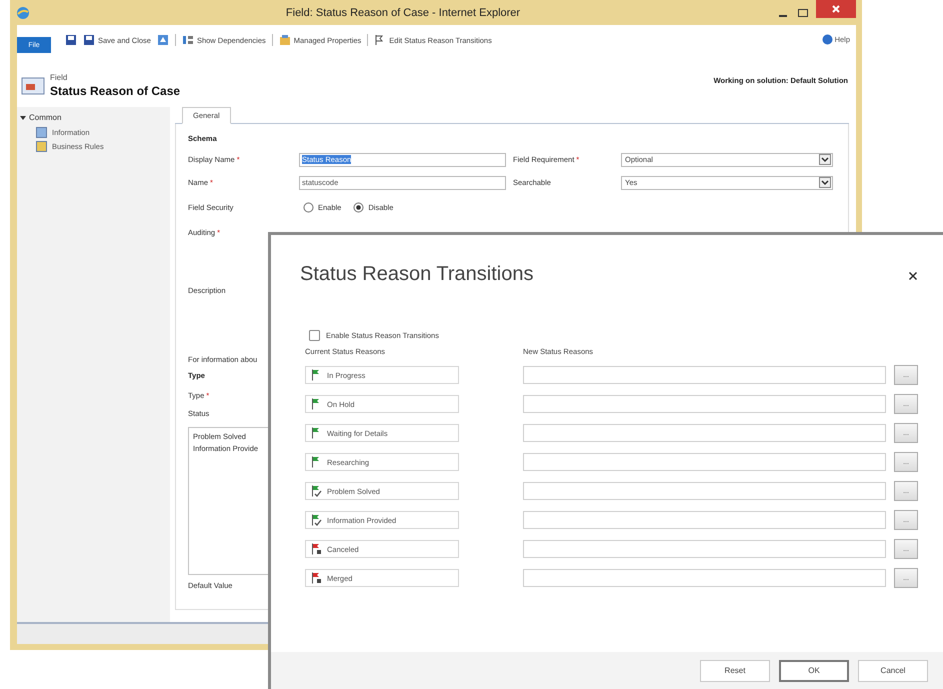 The image size is (943, 689). I want to click on page-title: Status Reason of Case, so click(115, 91).